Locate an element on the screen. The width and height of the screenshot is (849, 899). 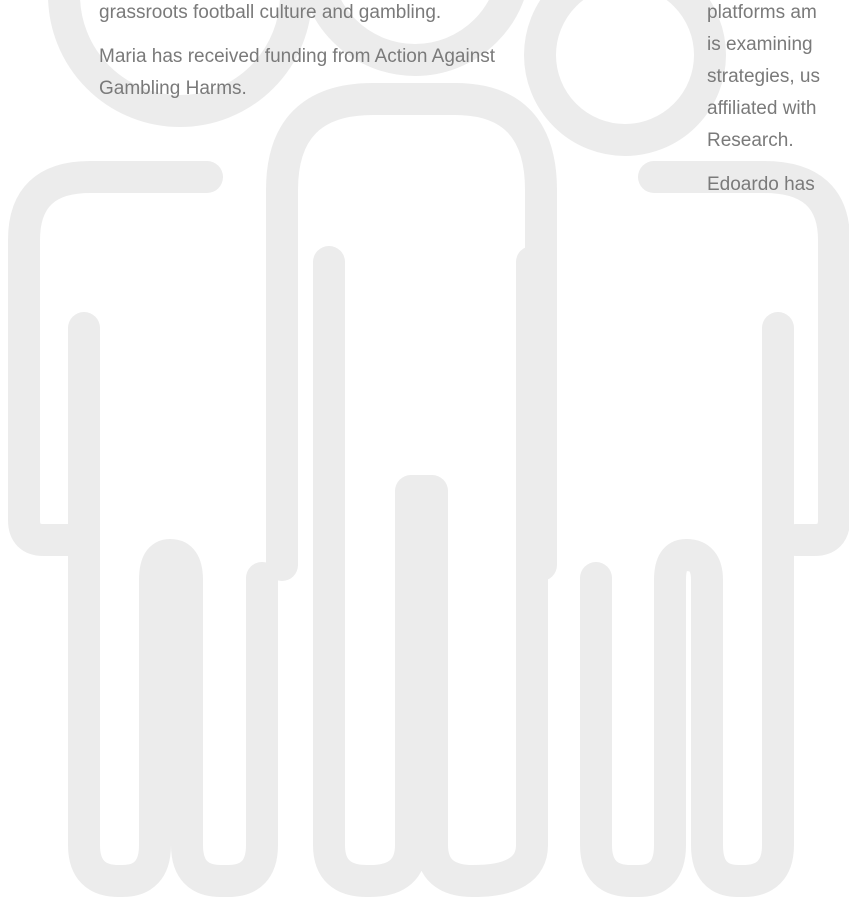
bio-text-line: Research. is located at coordinates (750, 140).